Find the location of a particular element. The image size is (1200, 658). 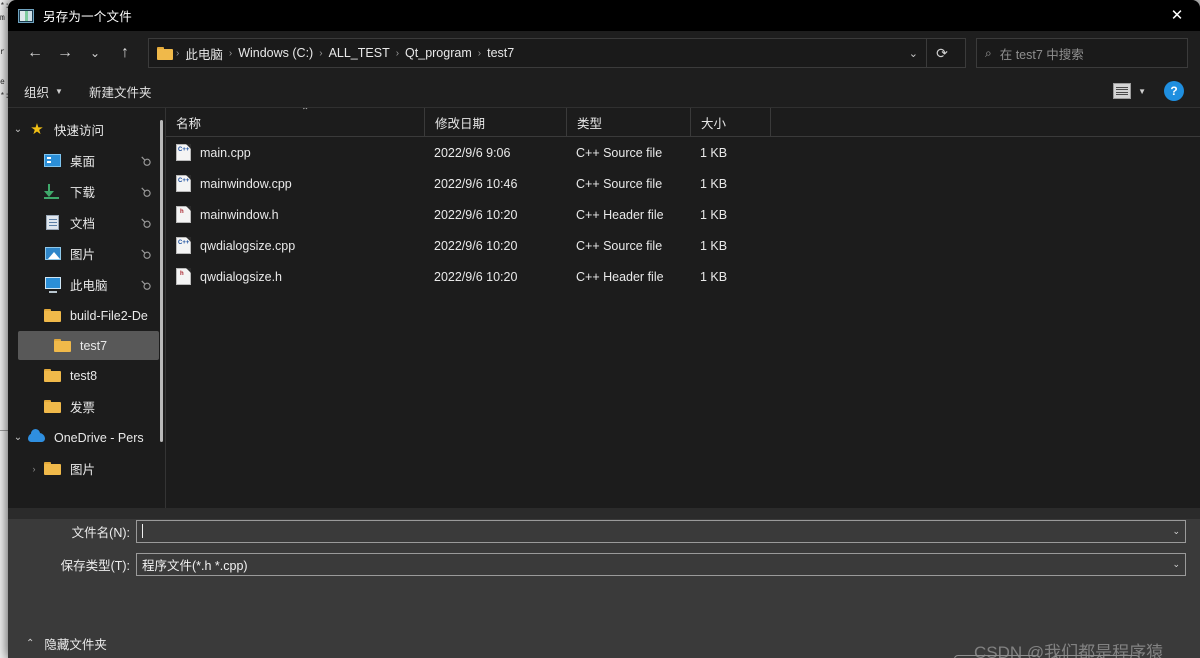

recent-locations-button: ⌄ is located at coordinates (95, 53).